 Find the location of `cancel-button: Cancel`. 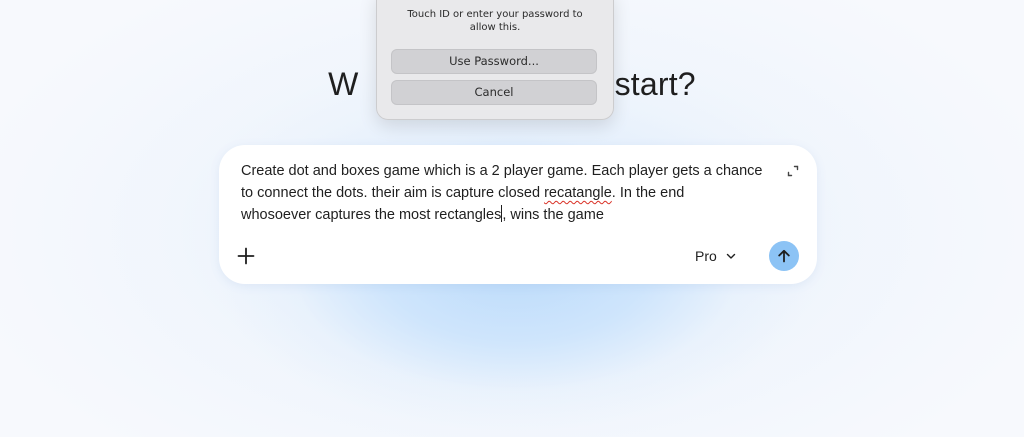

cancel-button: Cancel is located at coordinates (494, 92).